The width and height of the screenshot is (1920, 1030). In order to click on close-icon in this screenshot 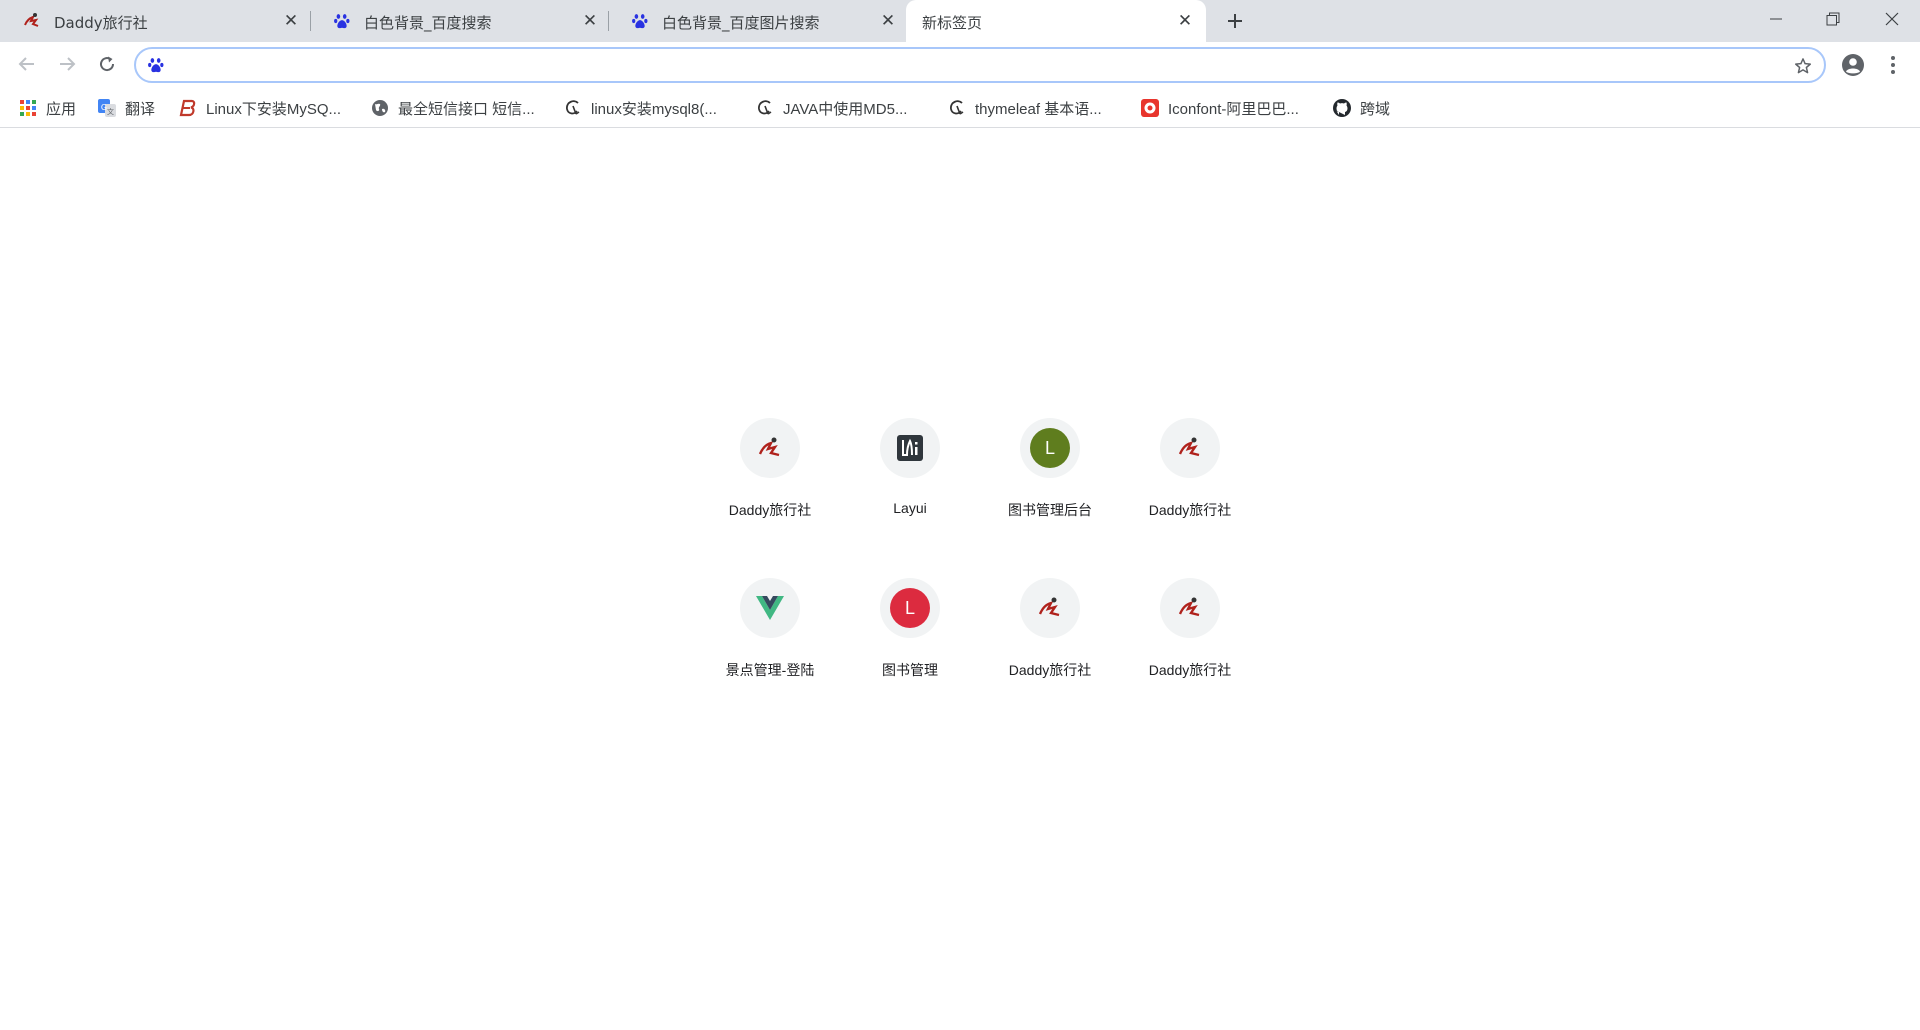, I will do `click(1892, 19)`.